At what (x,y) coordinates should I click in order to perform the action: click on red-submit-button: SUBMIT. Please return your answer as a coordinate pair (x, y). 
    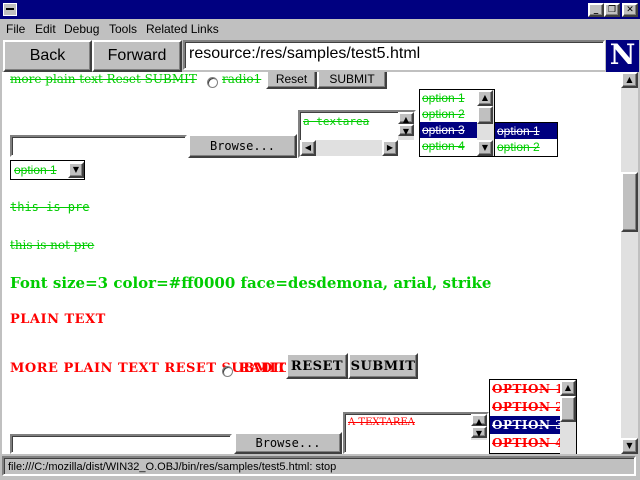
    Looking at the image, I should click on (383, 366).